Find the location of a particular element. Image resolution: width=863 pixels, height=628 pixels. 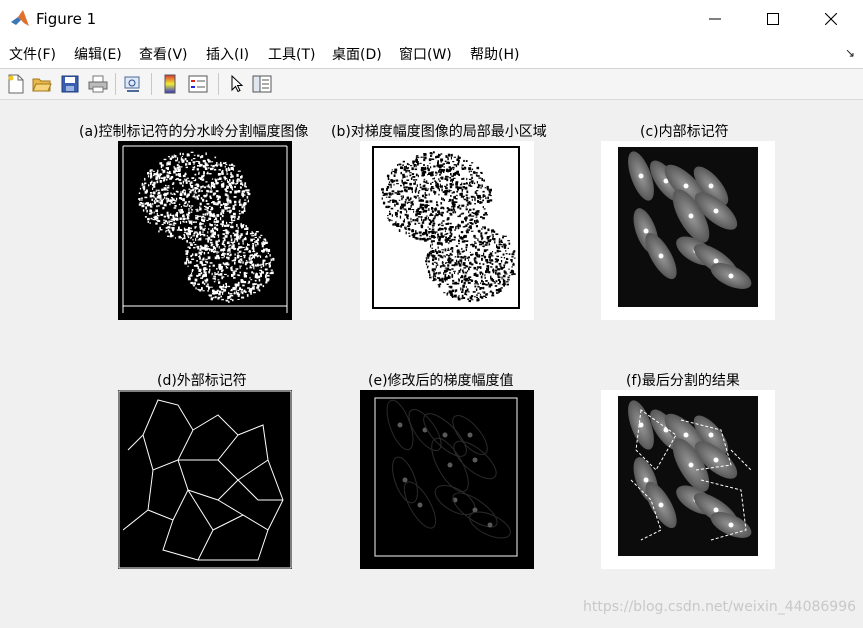

figure-toolbar is located at coordinates (431, 84).